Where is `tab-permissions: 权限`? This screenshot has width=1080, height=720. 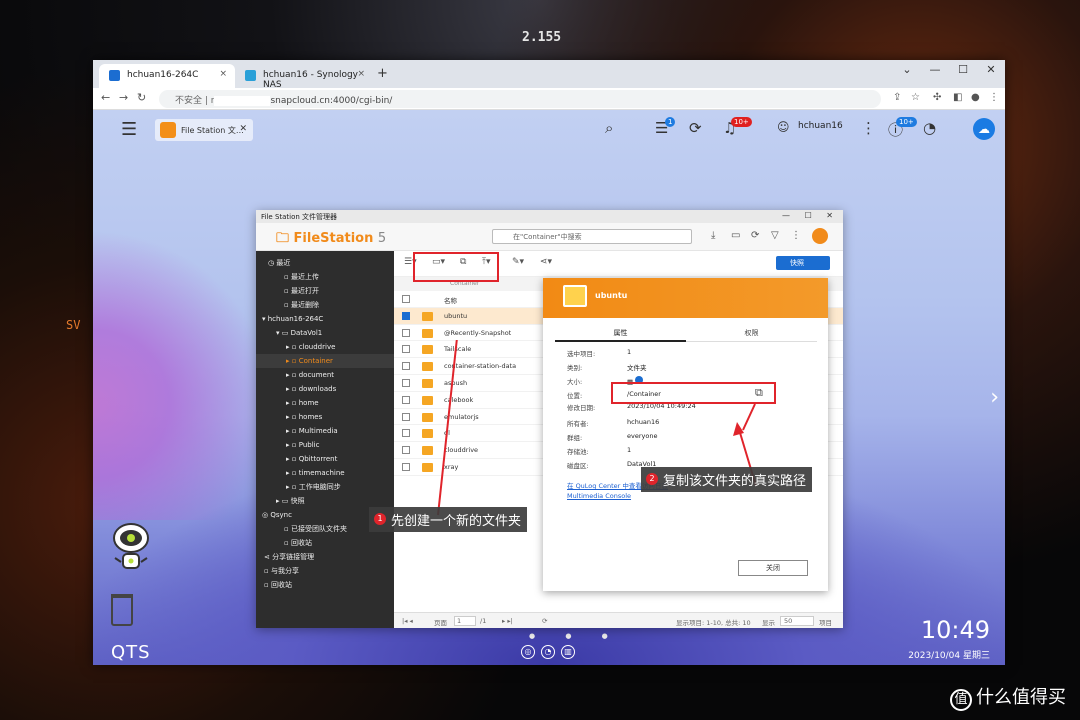
tab-permissions: 权限 is located at coordinates (751, 333).